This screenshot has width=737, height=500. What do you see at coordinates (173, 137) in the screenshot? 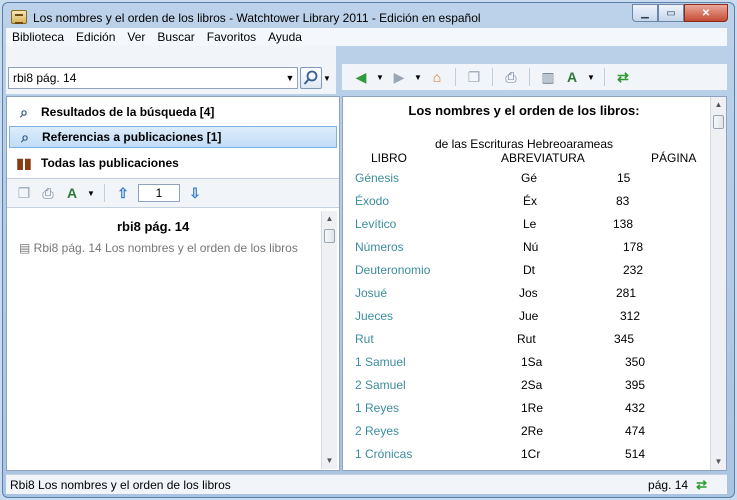
I see `nav-item-publication-references: ⌕ Referencias a publicaciones [1]` at bounding box center [173, 137].